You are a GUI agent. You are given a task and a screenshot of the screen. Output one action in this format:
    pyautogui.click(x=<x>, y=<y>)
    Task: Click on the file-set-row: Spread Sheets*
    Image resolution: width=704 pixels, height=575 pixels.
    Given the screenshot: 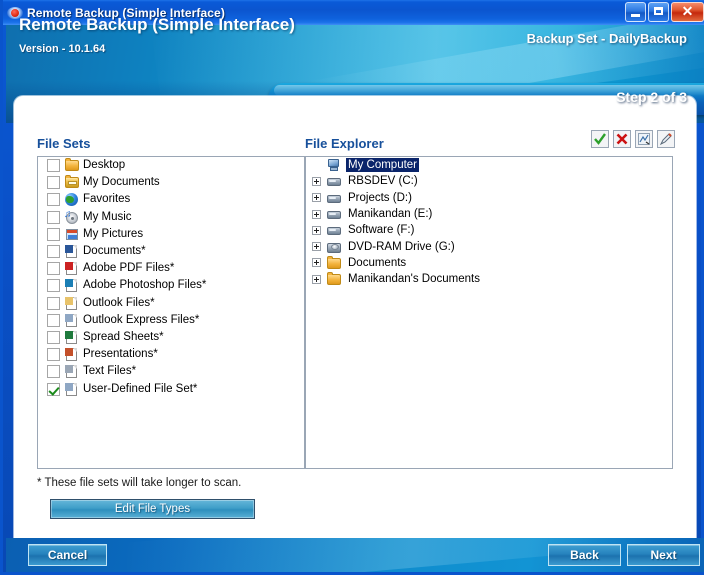 What is the action you would take?
    pyautogui.click(x=171, y=337)
    